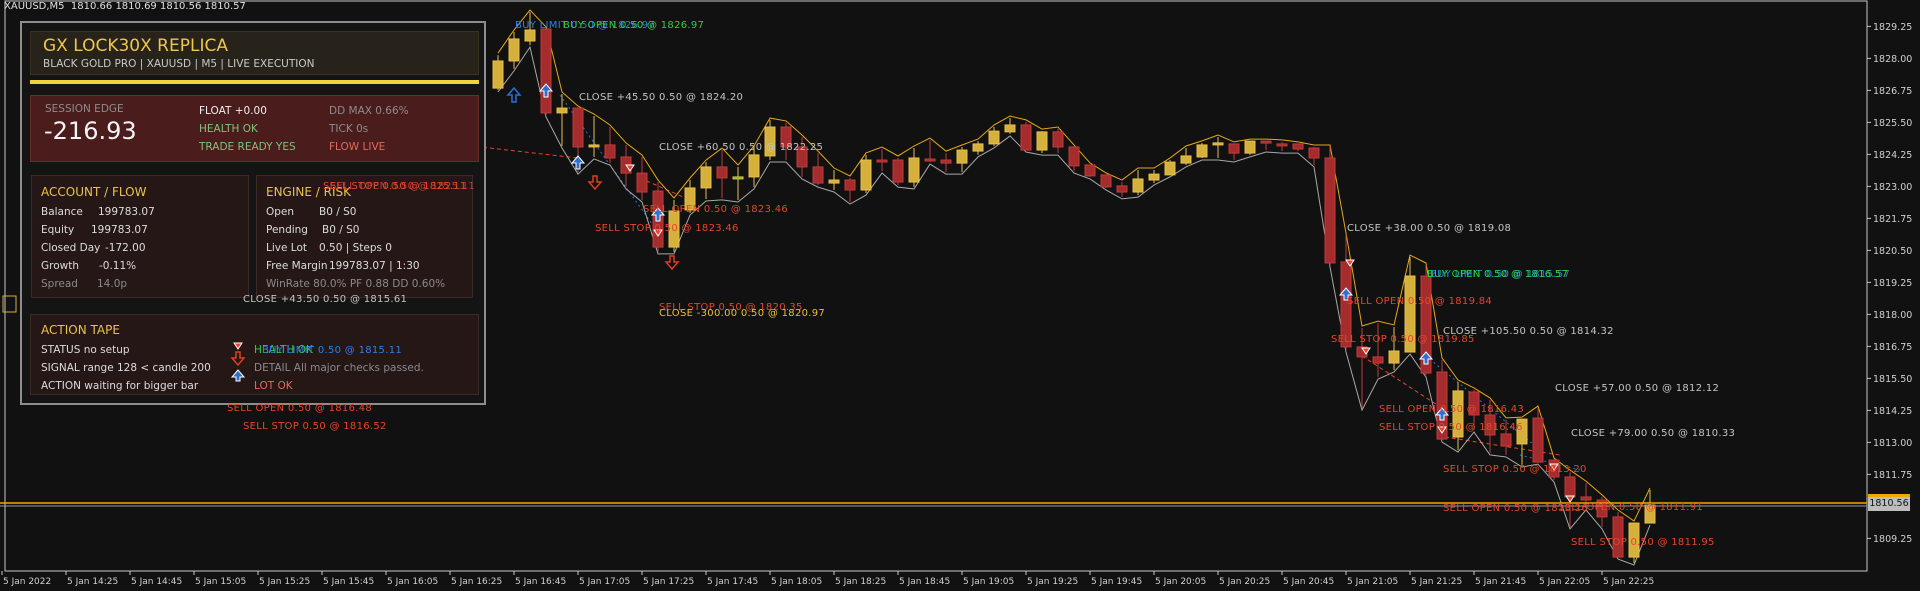 Image resolution: width=1920 pixels, height=591 pixels. I want to click on buy-arrow-icon, so click(514, 94).